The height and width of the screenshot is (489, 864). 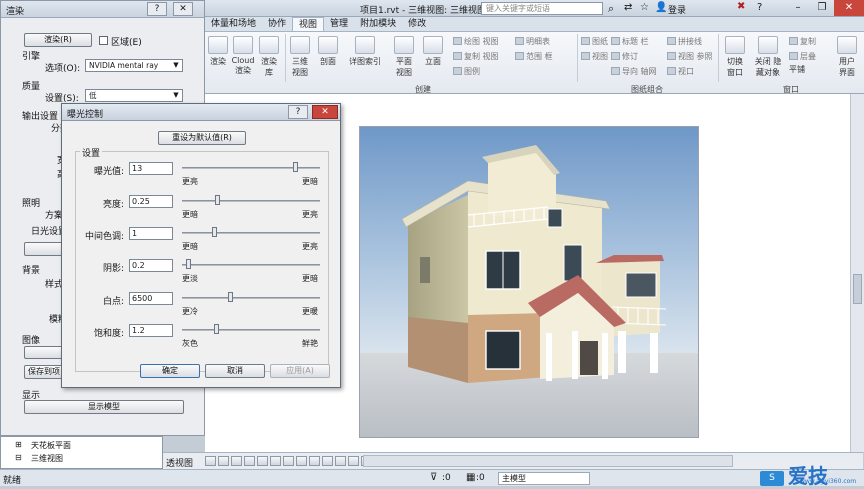 What do you see at coordinates (295, 167) in the screenshot?
I see `exposure-value-slider-thumb` at bounding box center [295, 167].